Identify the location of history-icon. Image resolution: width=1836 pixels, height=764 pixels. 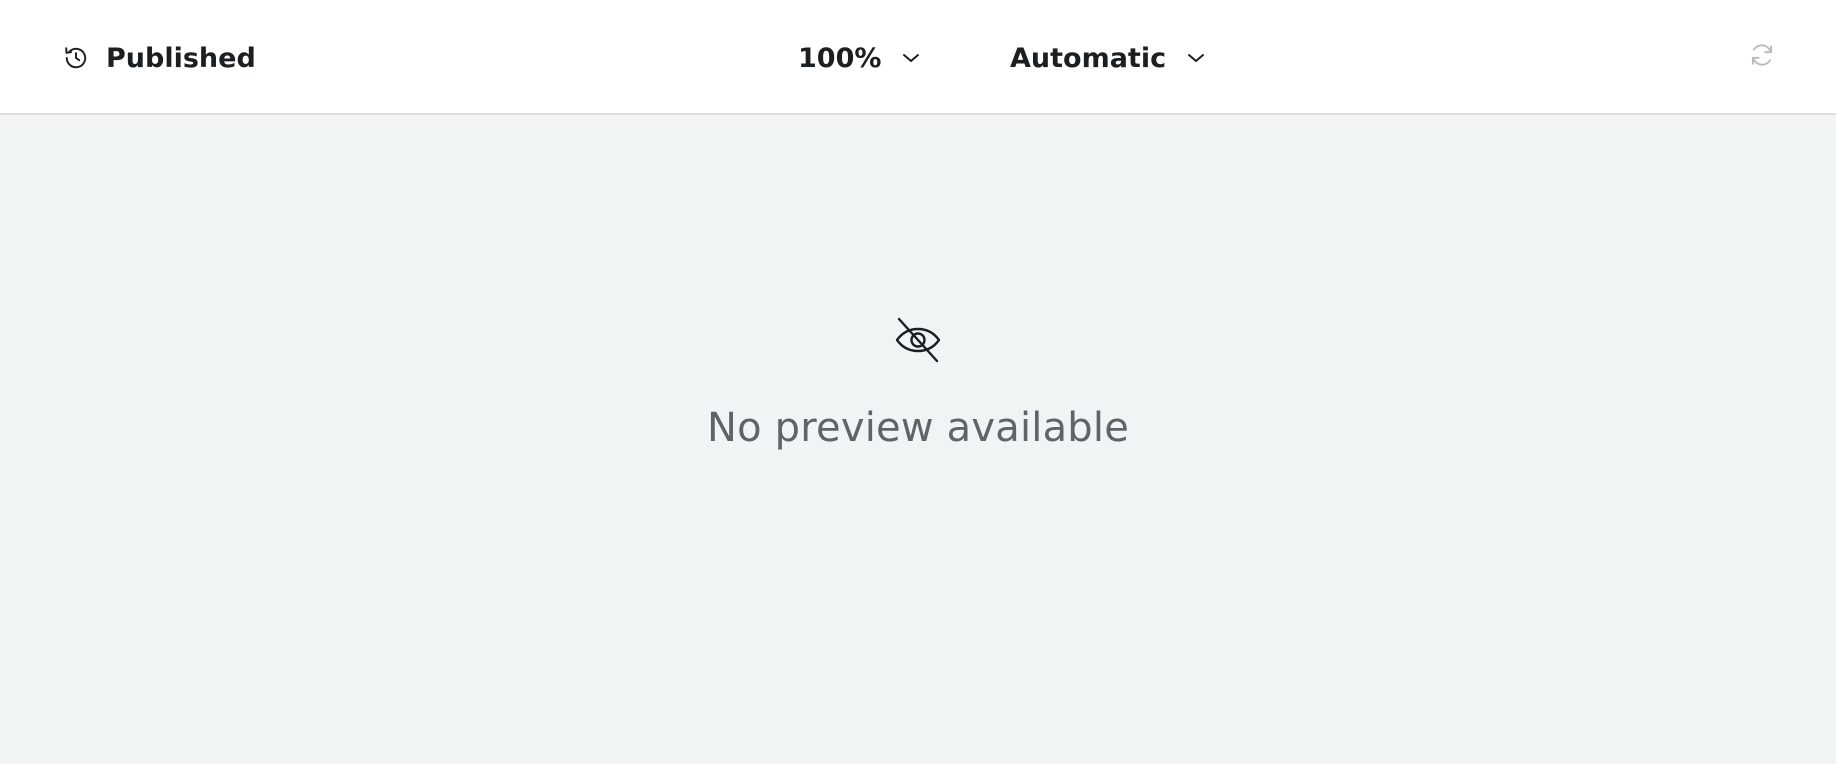
(76, 58).